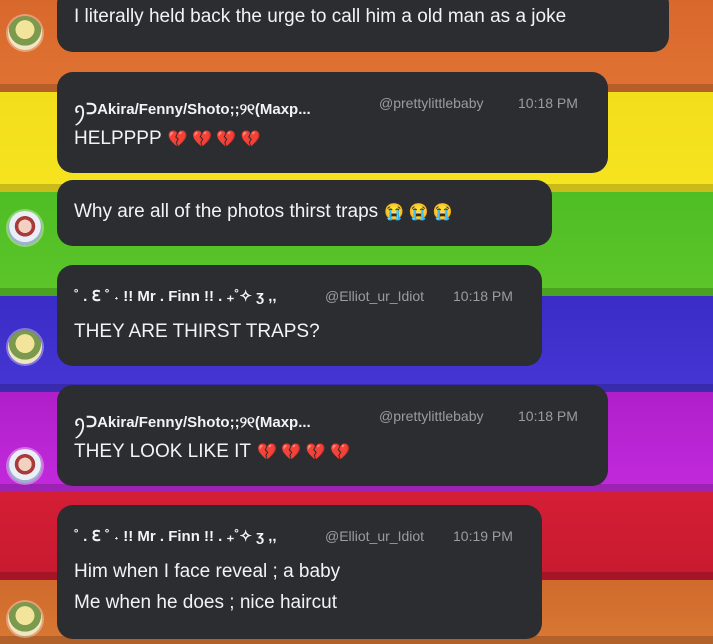  What do you see at coordinates (118, 138) in the screenshot?
I see `message-text: HELPPPP` at bounding box center [118, 138].